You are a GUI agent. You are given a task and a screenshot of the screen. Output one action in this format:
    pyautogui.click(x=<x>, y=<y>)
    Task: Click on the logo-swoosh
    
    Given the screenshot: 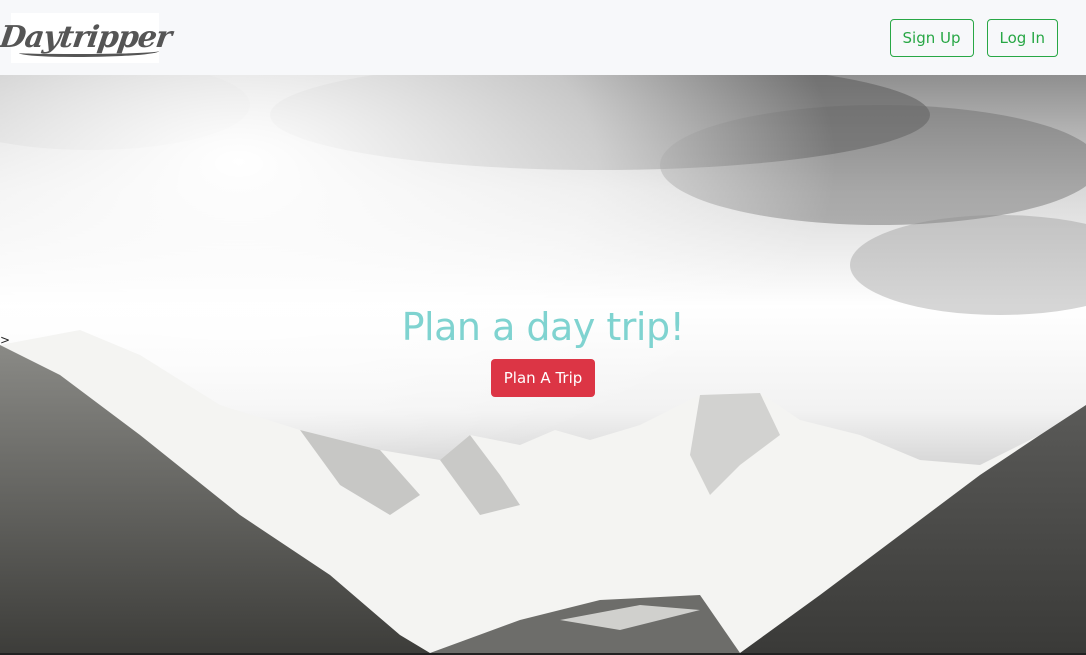 What is the action you would take?
    pyautogui.click(x=89, y=52)
    